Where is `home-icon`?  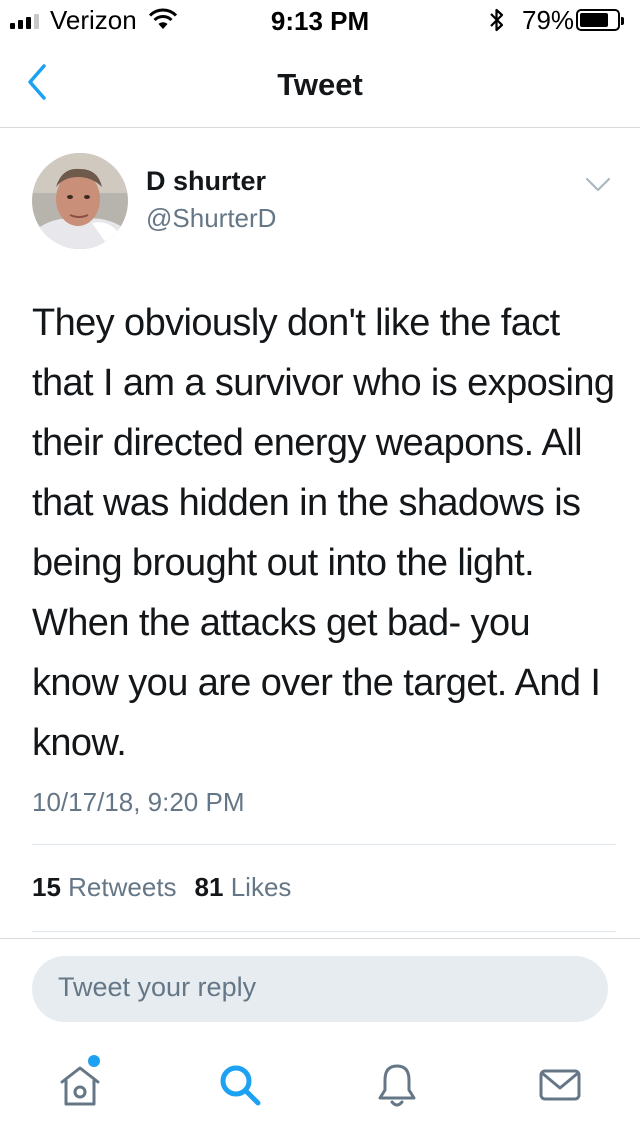
home-icon is located at coordinates (80, 1085).